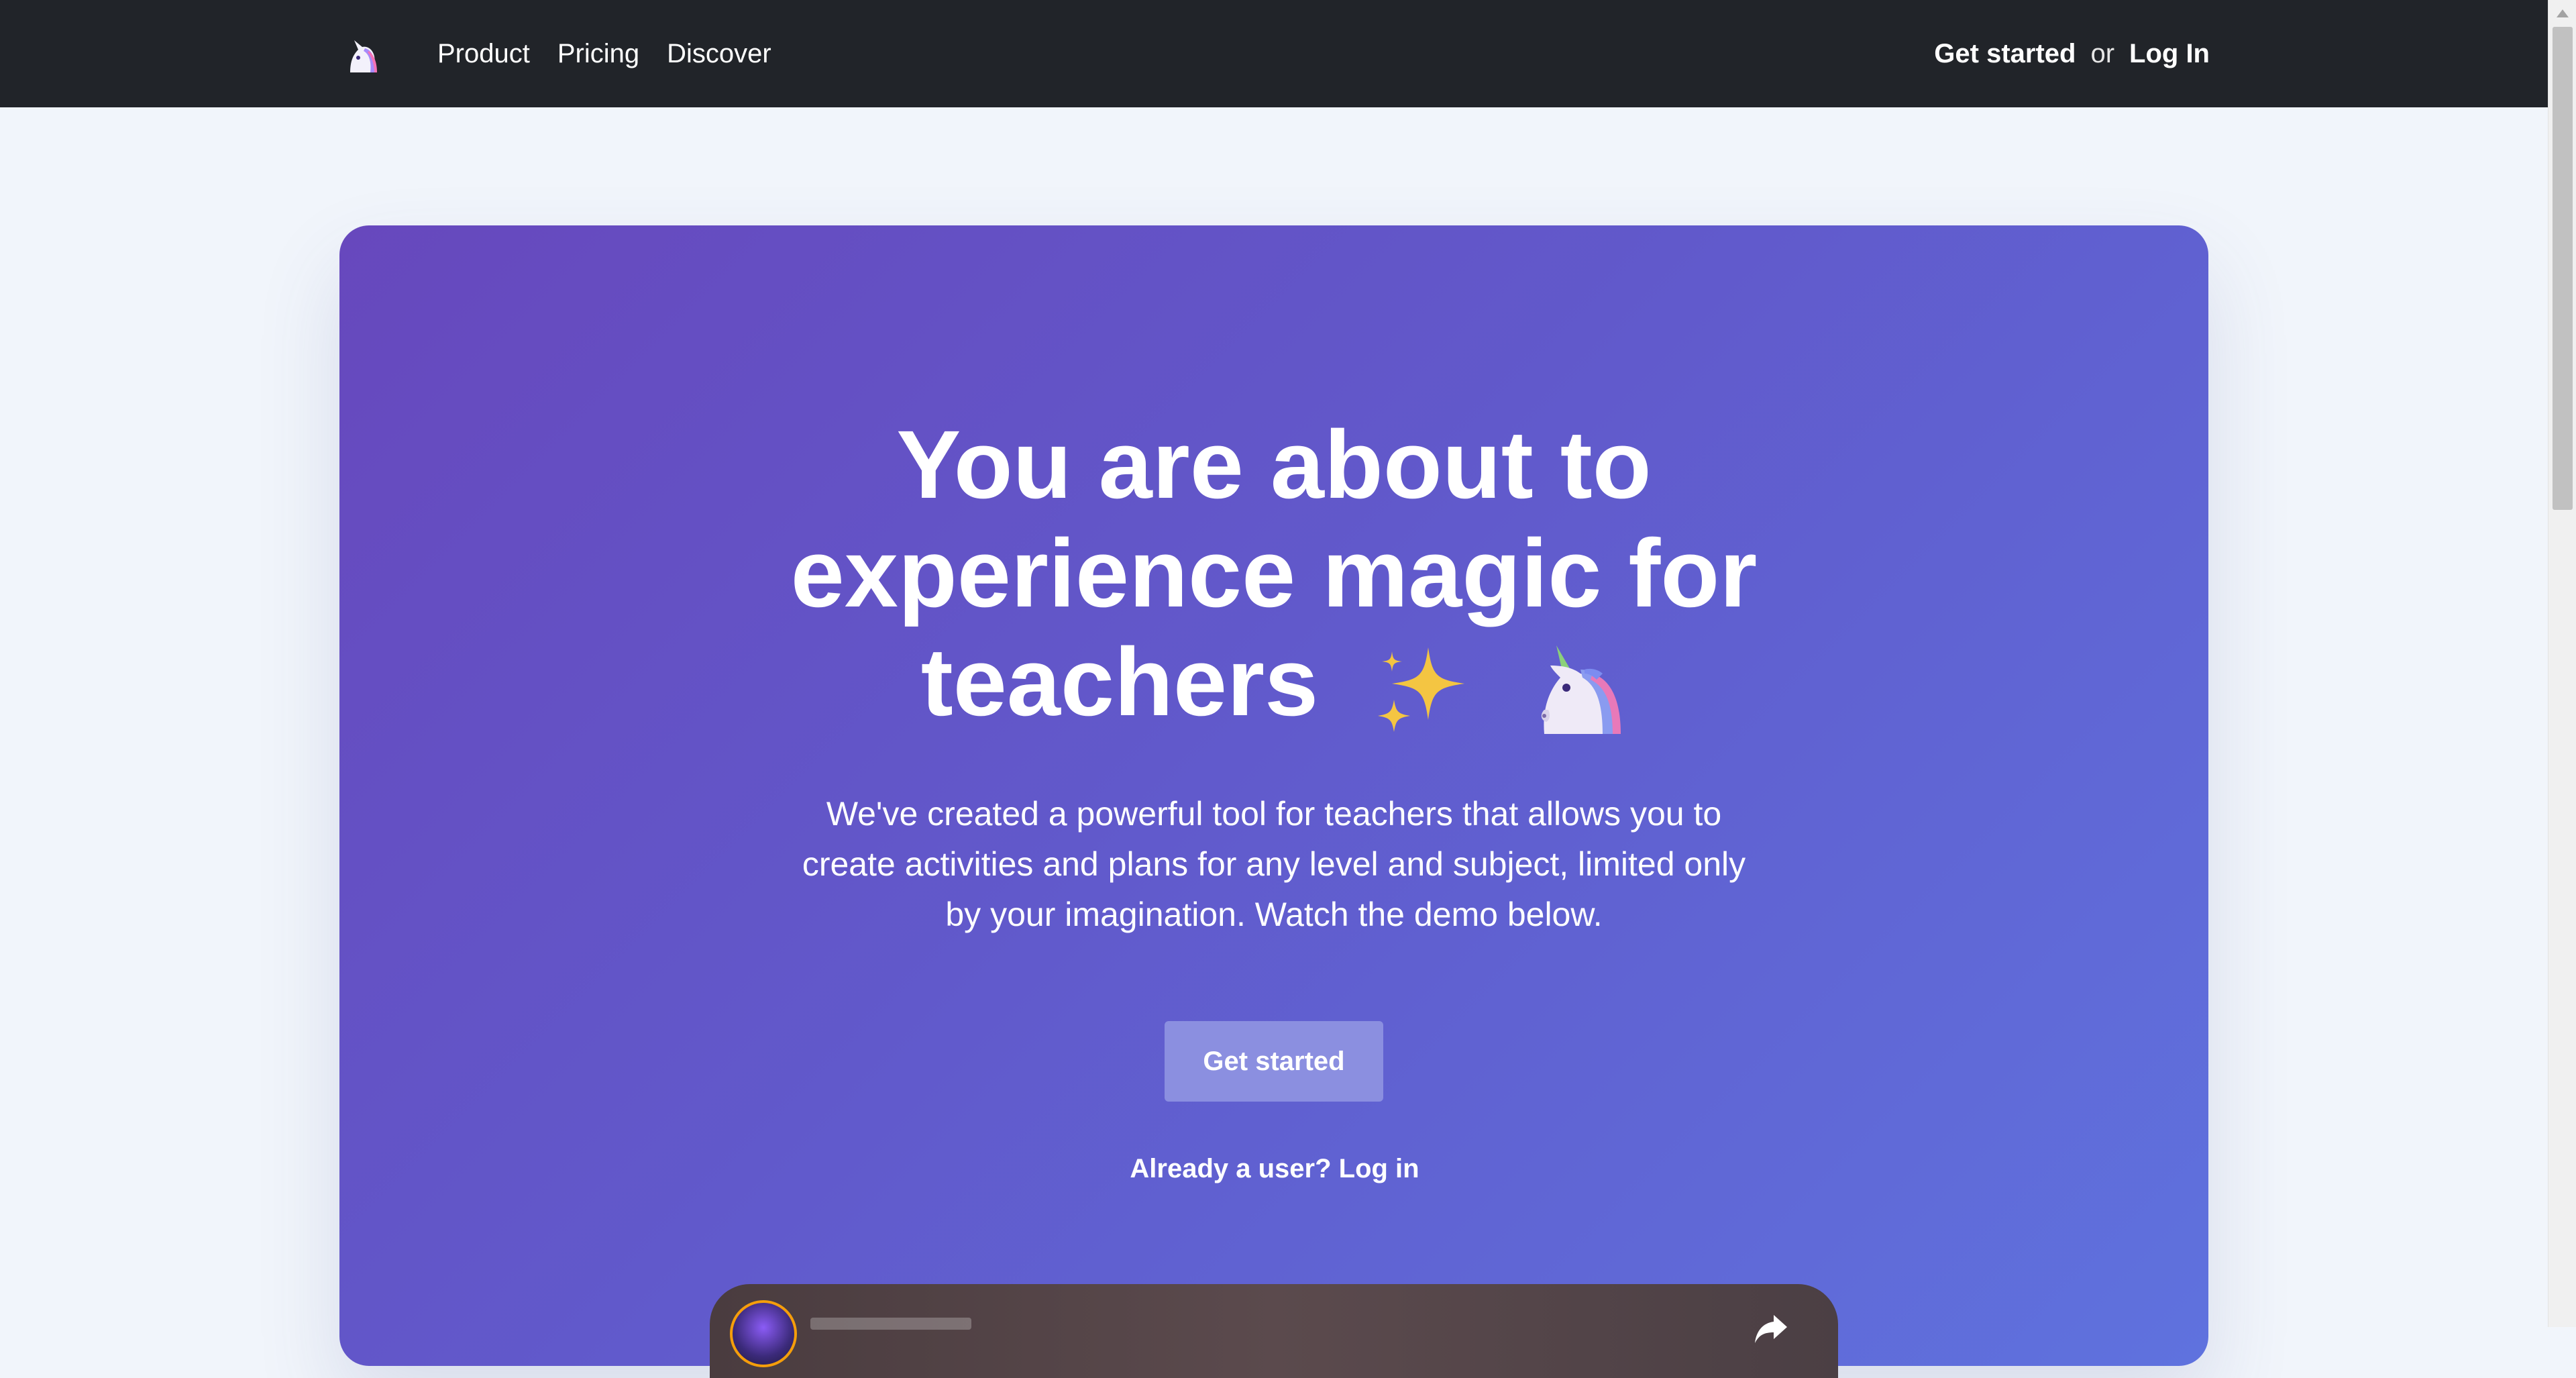  Describe the element at coordinates (598, 54) in the screenshot. I see `nav-link-pricing: Pricing` at that location.